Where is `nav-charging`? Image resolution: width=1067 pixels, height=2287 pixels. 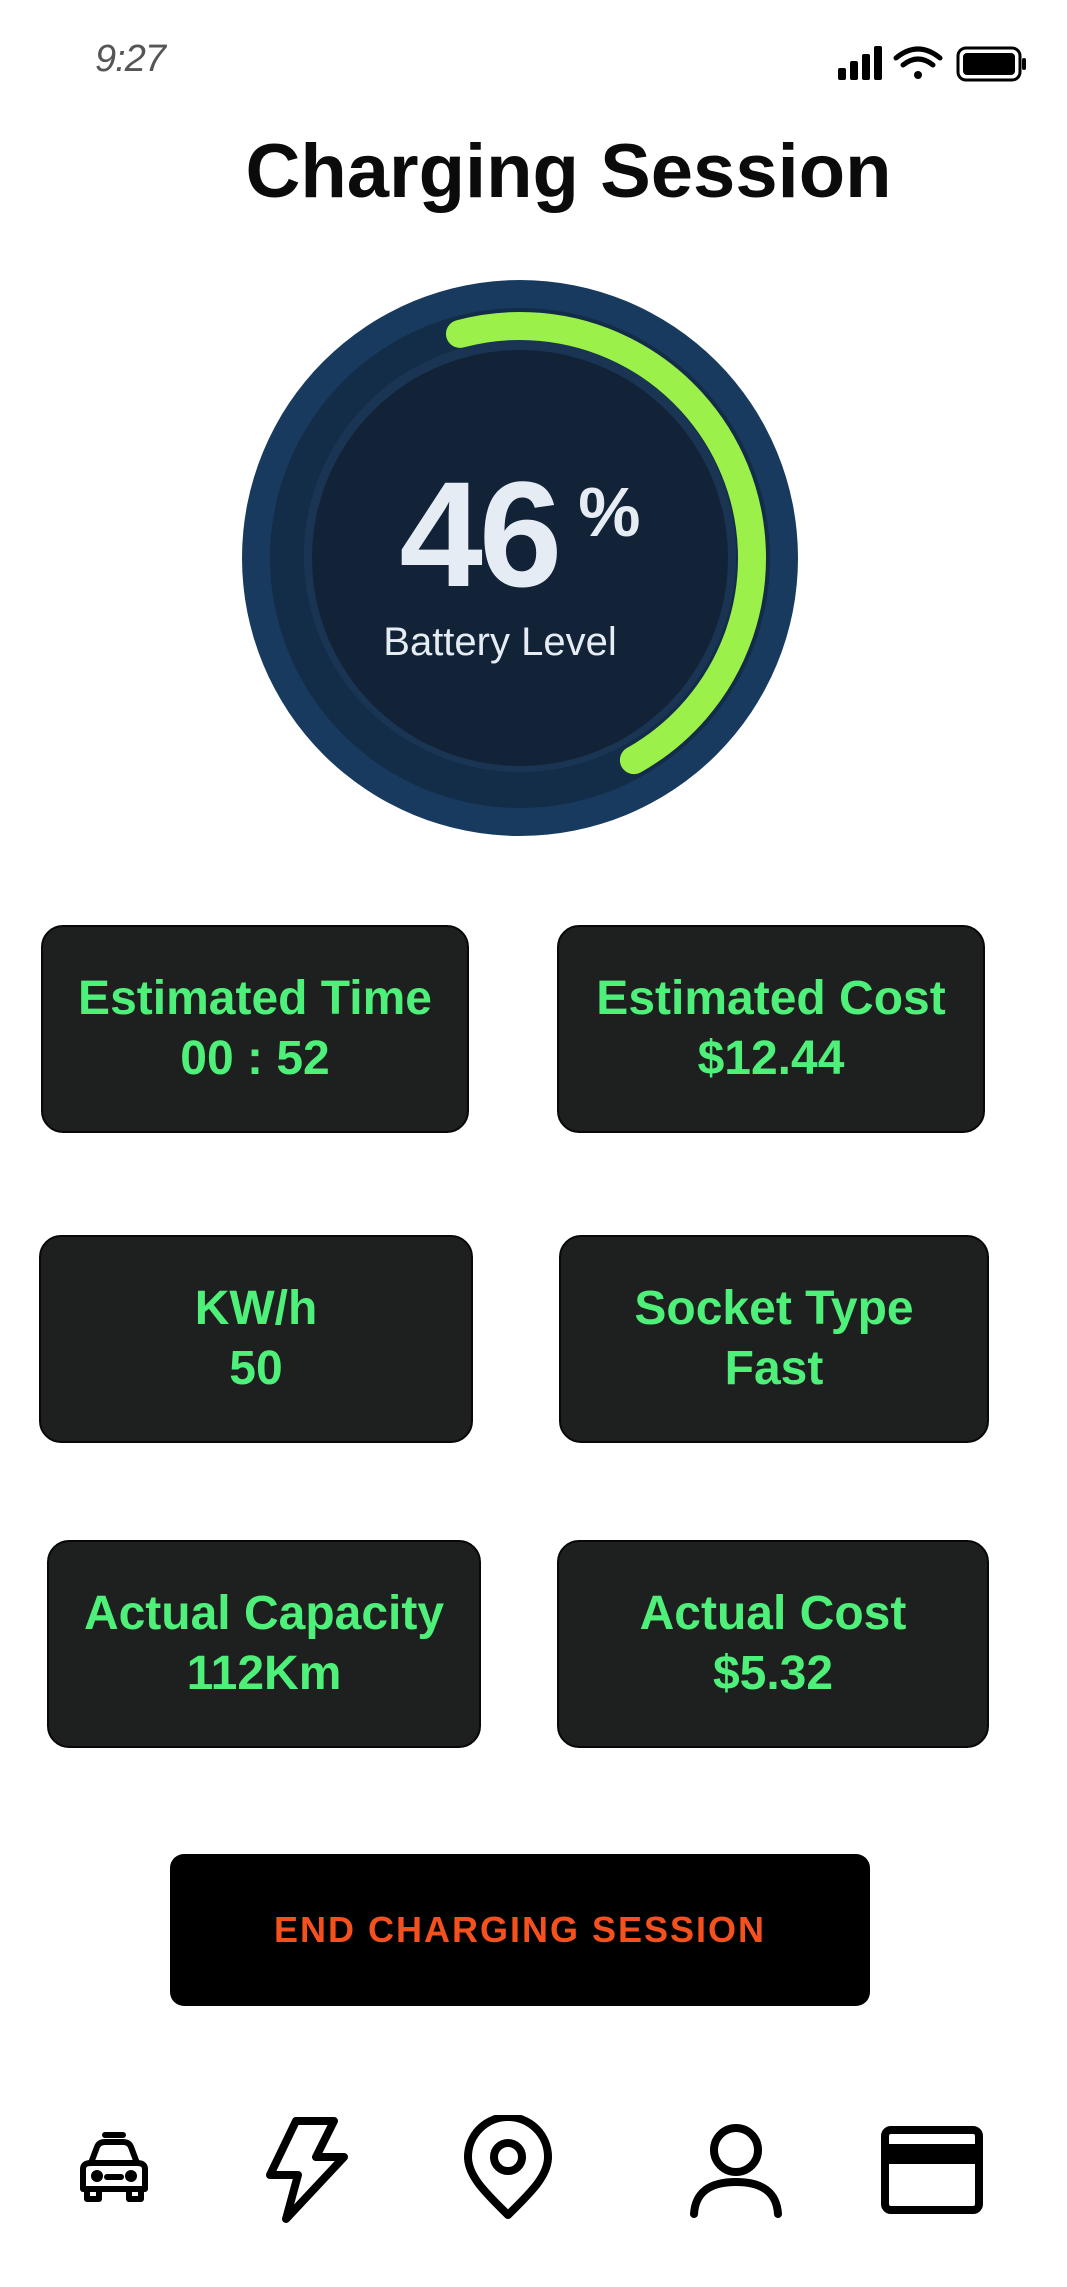
nav-charging is located at coordinates (306, 2170).